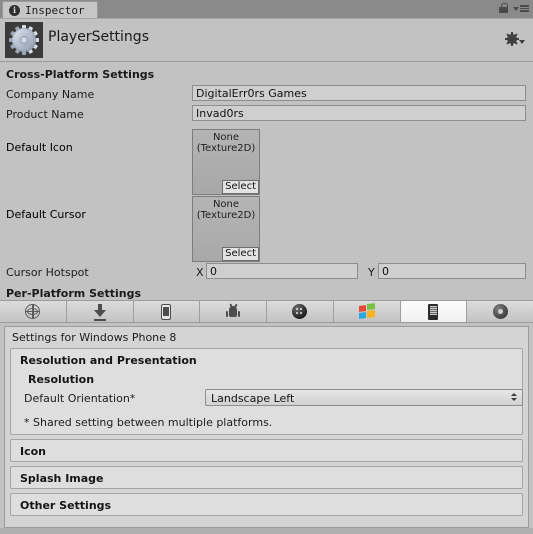  What do you see at coordinates (226, 162) in the screenshot?
I see `default-icon-object-field: None (Texture2D) Select` at bounding box center [226, 162].